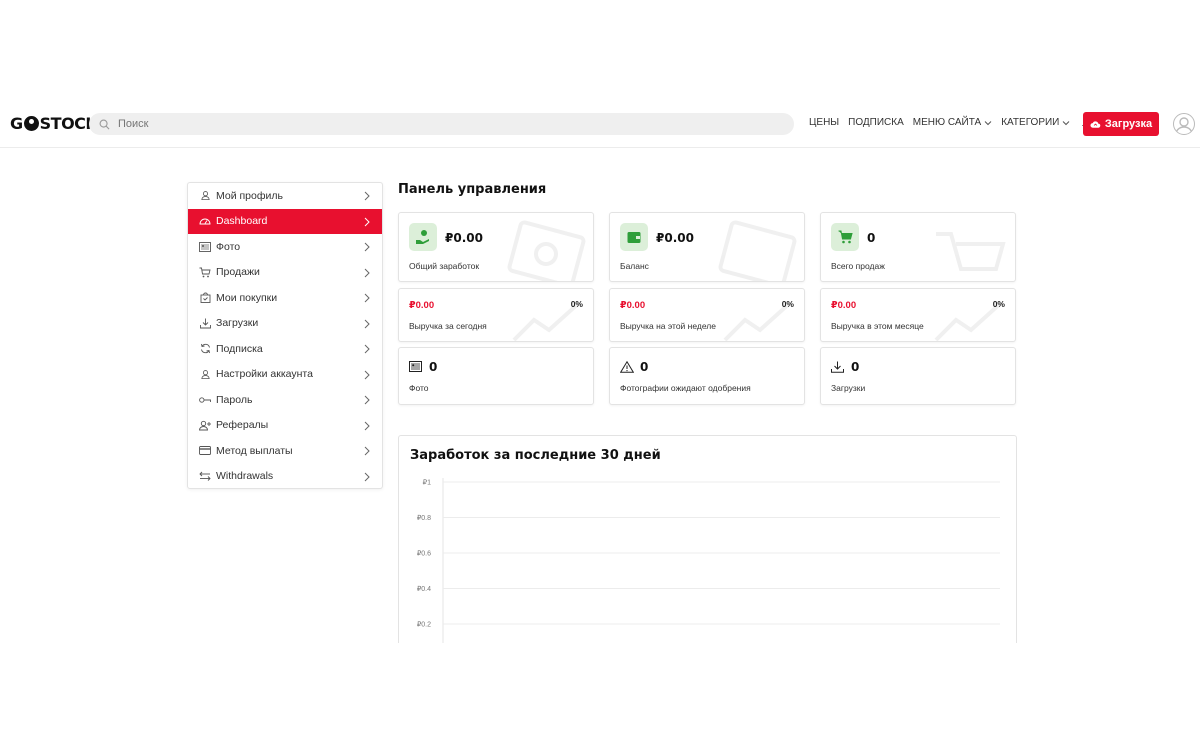 This screenshot has width=1200, height=750. I want to click on sidebar-item-label: Пароль, so click(234, 399).